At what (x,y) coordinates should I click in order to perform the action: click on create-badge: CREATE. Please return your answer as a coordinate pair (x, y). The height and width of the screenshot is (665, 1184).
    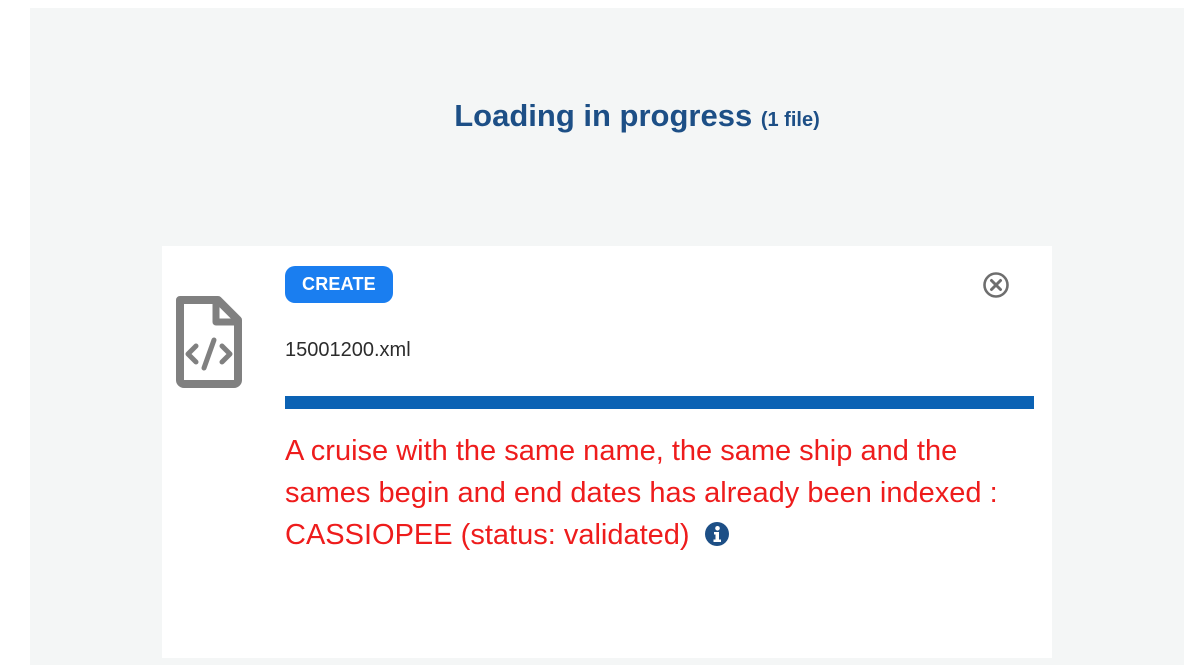
    Looking at the image, I should click on (339, 284).